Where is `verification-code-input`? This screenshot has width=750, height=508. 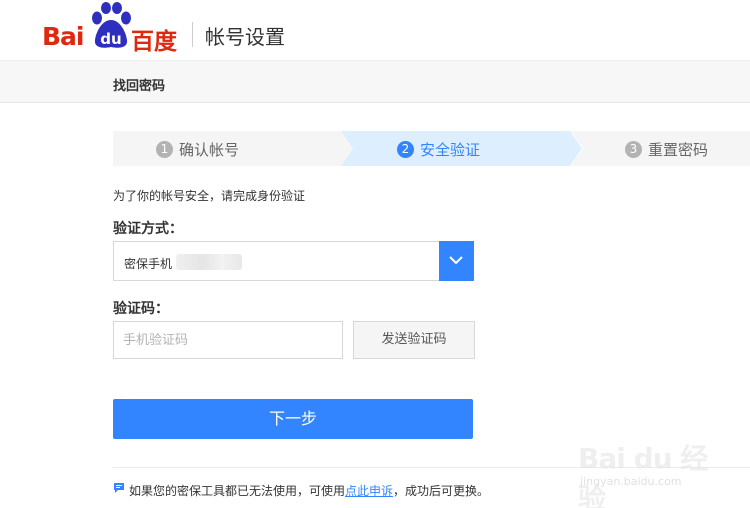
verification-code-input is located at coordinates (228, 340).